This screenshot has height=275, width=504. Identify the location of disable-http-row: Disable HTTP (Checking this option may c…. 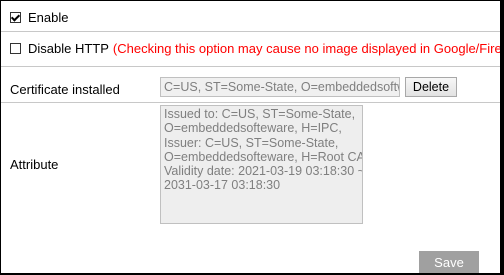
(255, 48).